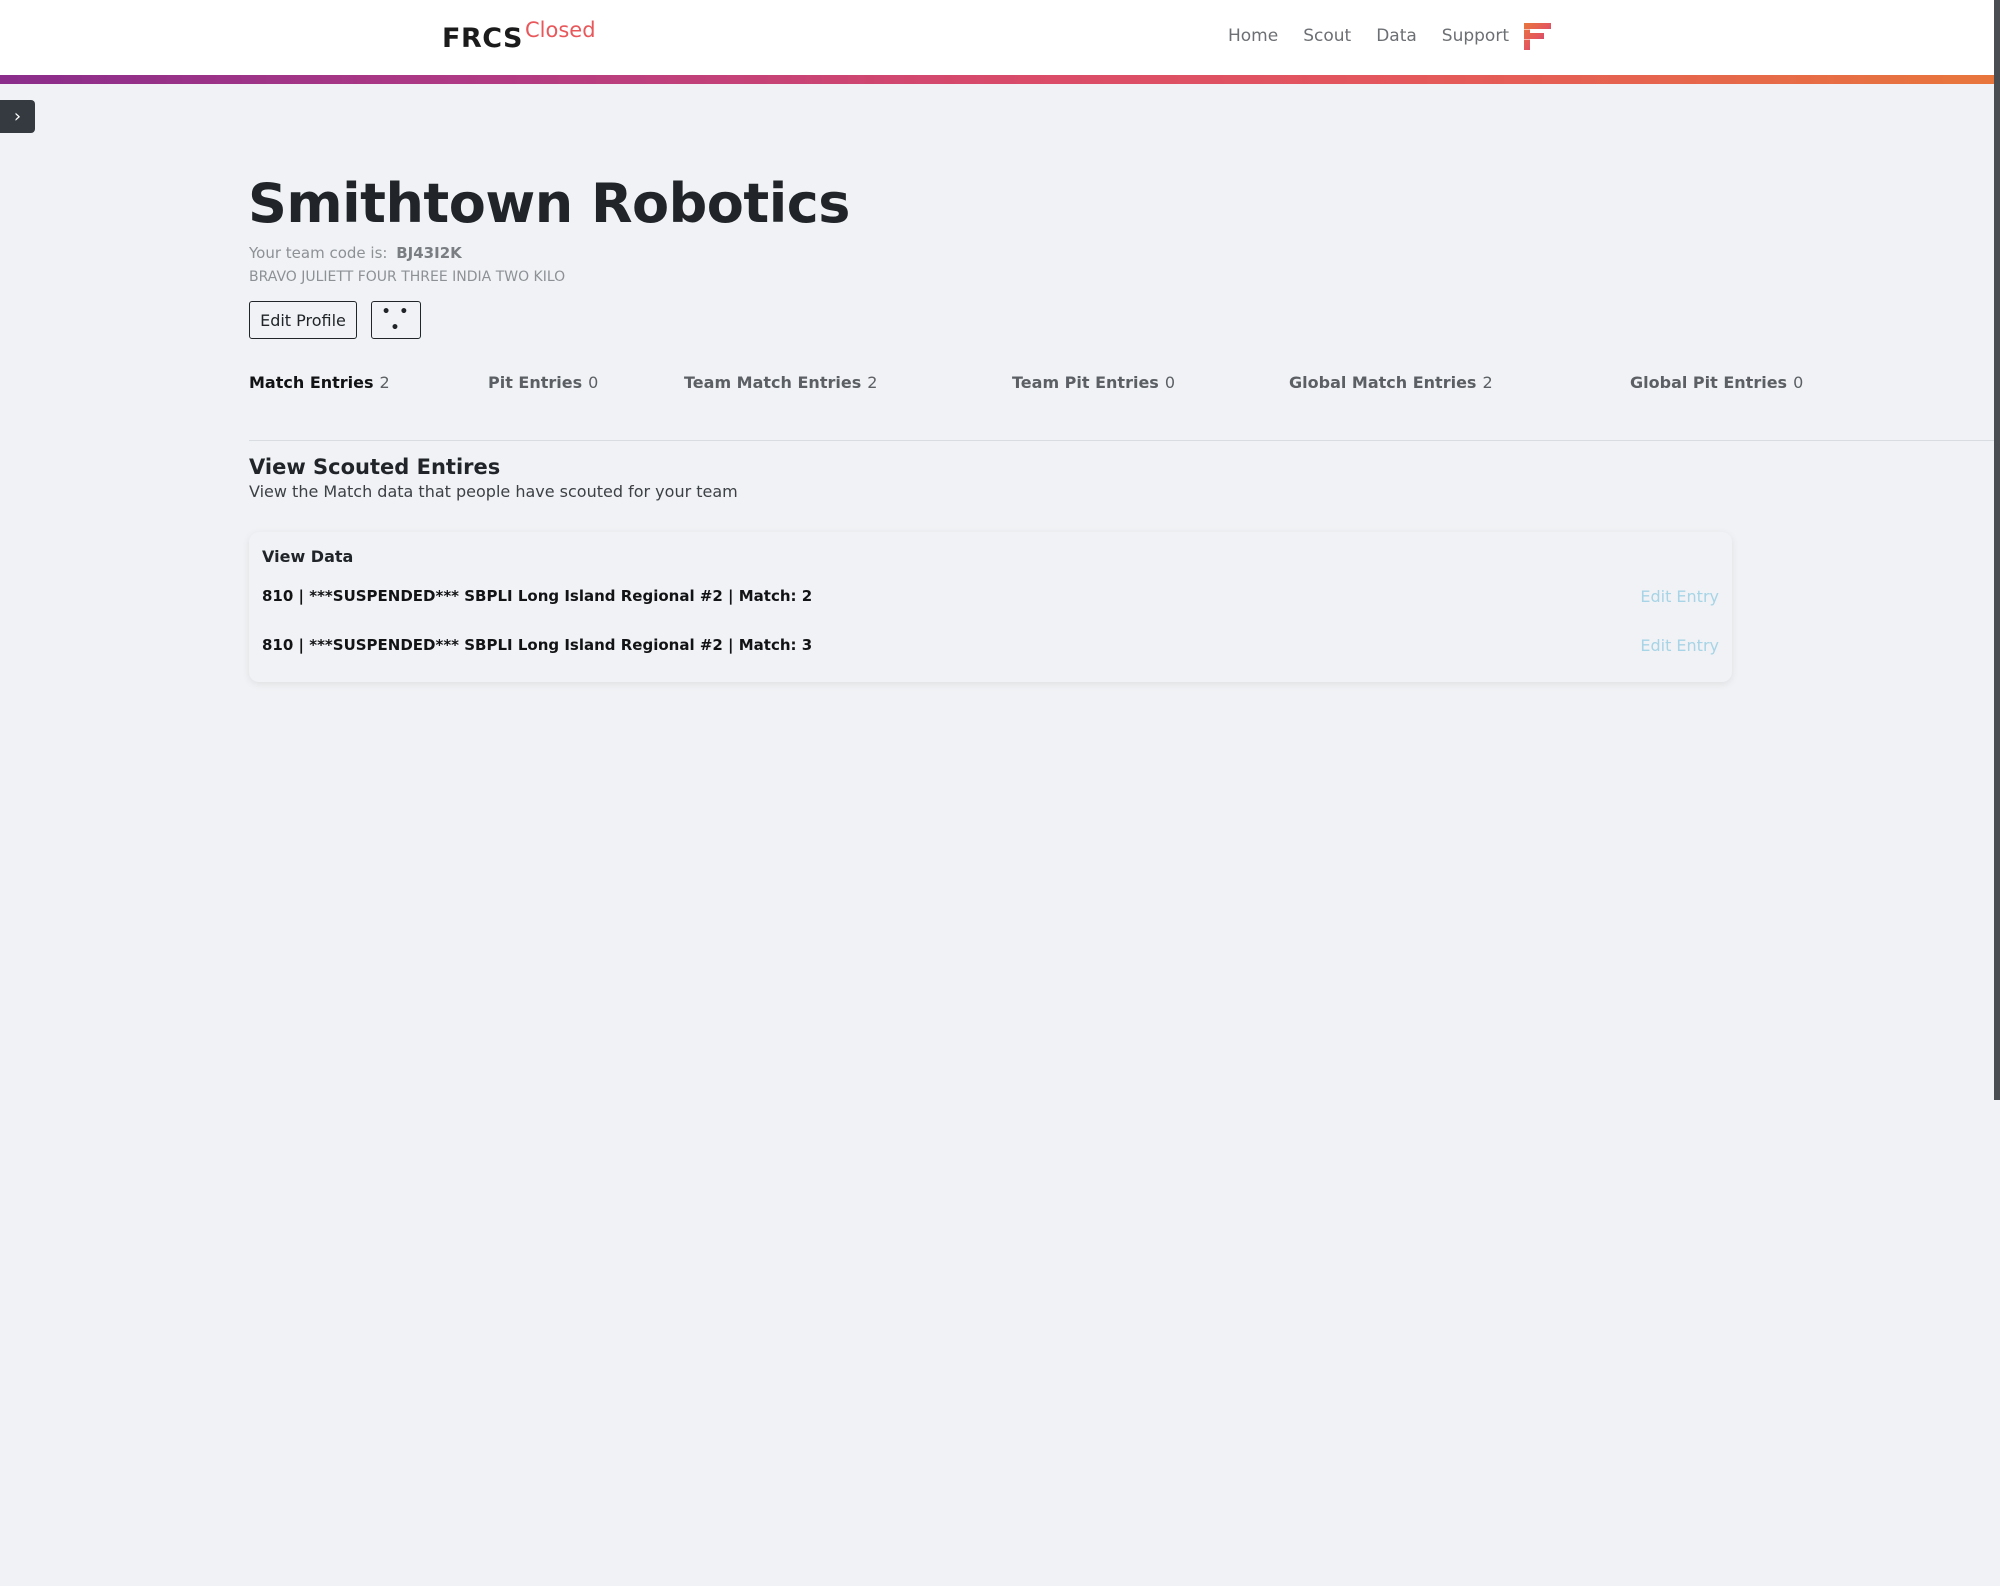 The image size is (2000, 1586). I want to click on edit-profile-button: Edit Profile, so click(303, 320).